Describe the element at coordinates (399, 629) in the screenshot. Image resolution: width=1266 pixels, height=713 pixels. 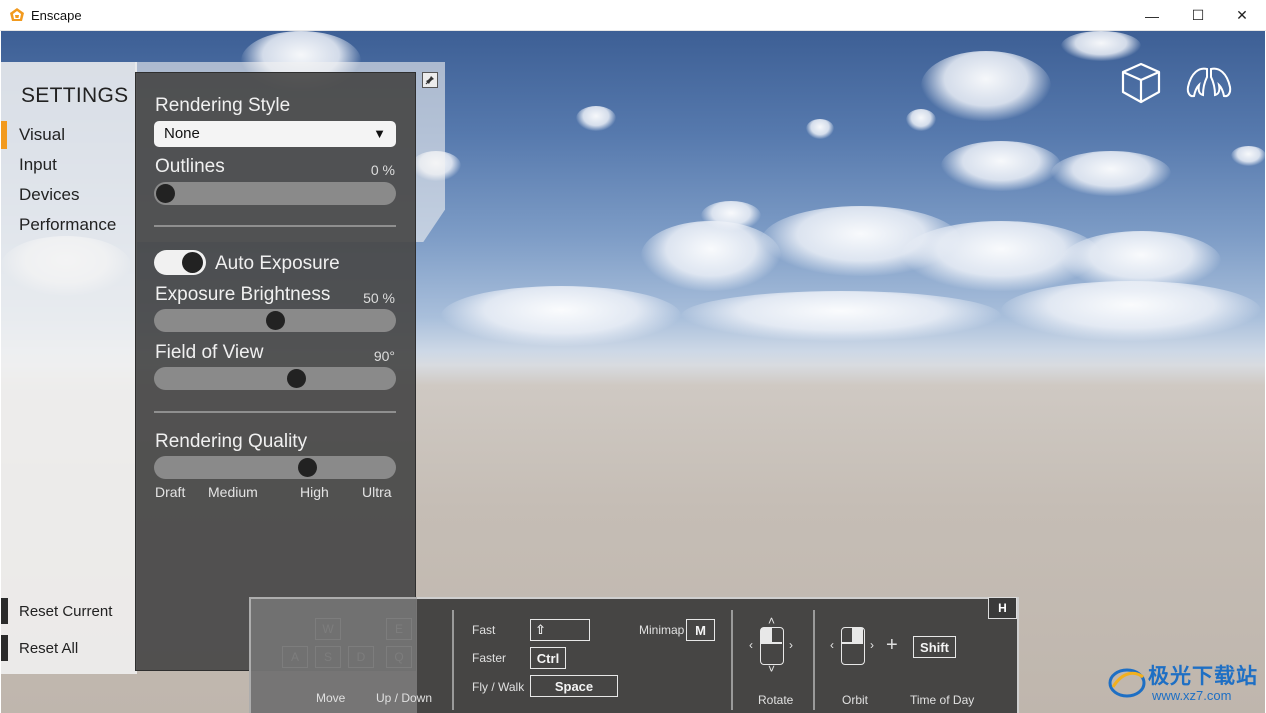
I see `key-e: E` at that location.